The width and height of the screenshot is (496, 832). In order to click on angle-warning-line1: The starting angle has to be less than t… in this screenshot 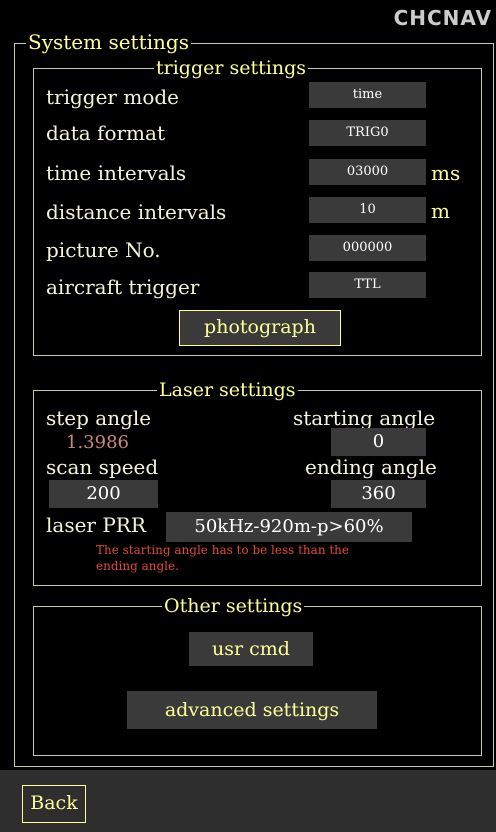, I will do `click(223, 550)`.